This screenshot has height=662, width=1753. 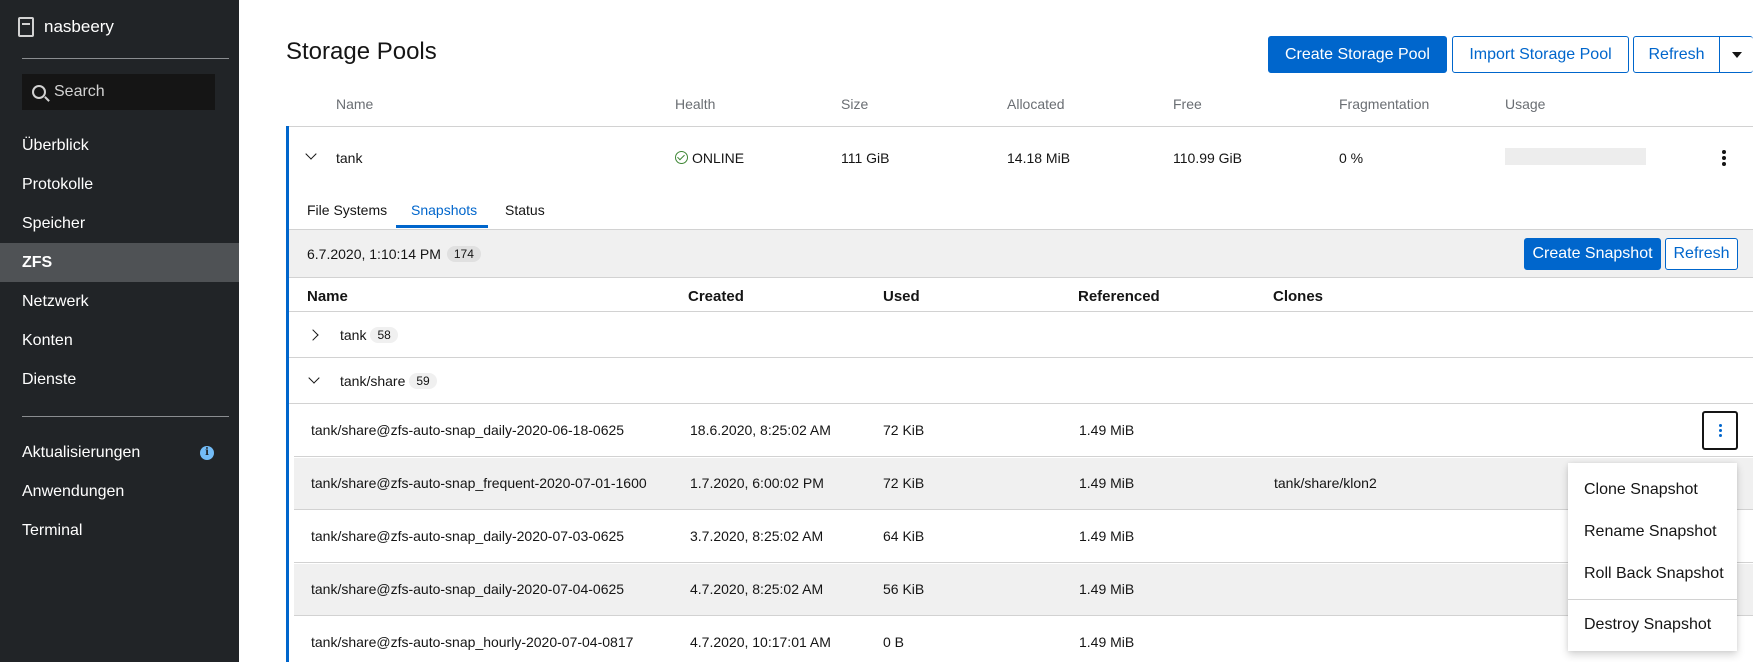 I want to click on group-tank: tank 58, so click(x=369, y=335).